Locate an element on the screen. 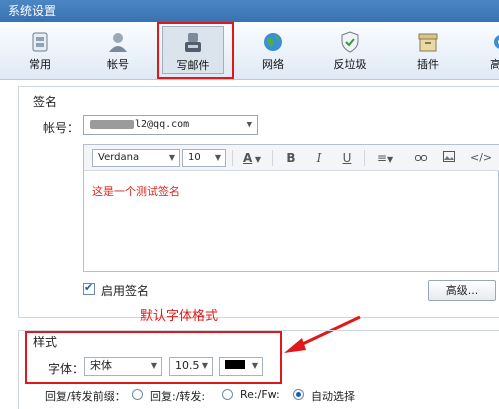 The image size is (499, 409). window-title: 系统设置 is located at coordinates (249, 11).